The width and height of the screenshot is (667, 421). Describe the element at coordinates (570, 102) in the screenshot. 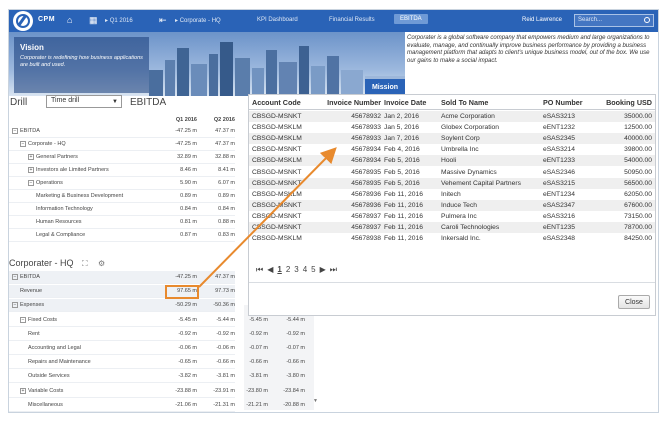

I see `column-header: PO Number` at that location.